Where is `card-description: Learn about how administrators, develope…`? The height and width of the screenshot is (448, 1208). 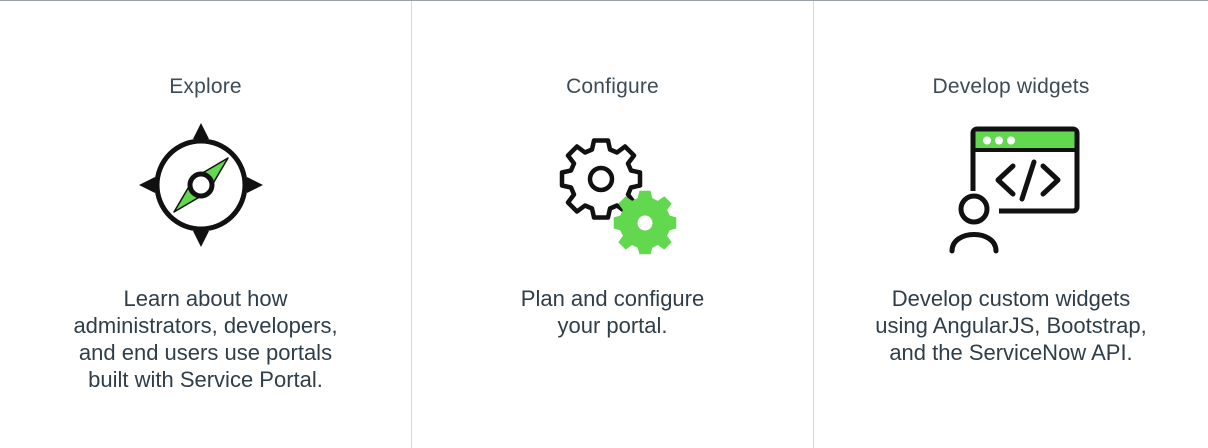
card-description: Learn about how administrators, develope… is located at coordinates (205, 339).